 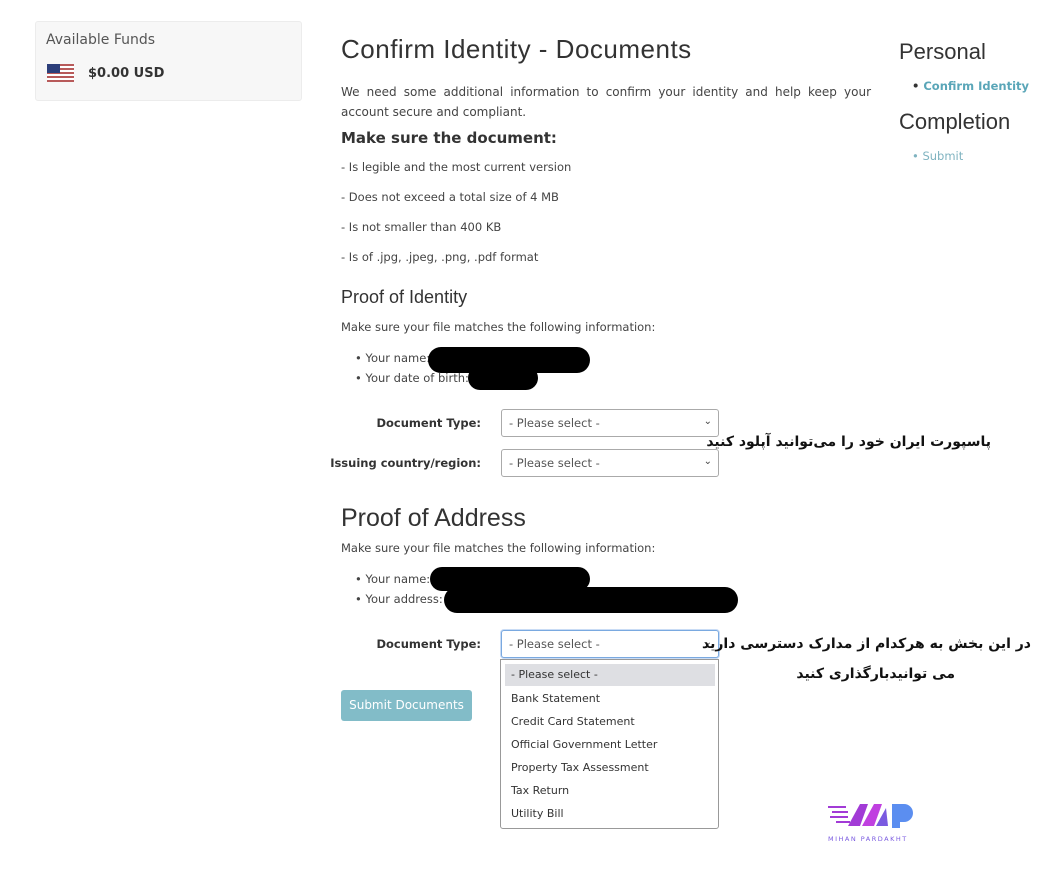 I want to click on mihan-pardakht-logo: MIHAN PARDAKHT, so click(x=875, y=821).